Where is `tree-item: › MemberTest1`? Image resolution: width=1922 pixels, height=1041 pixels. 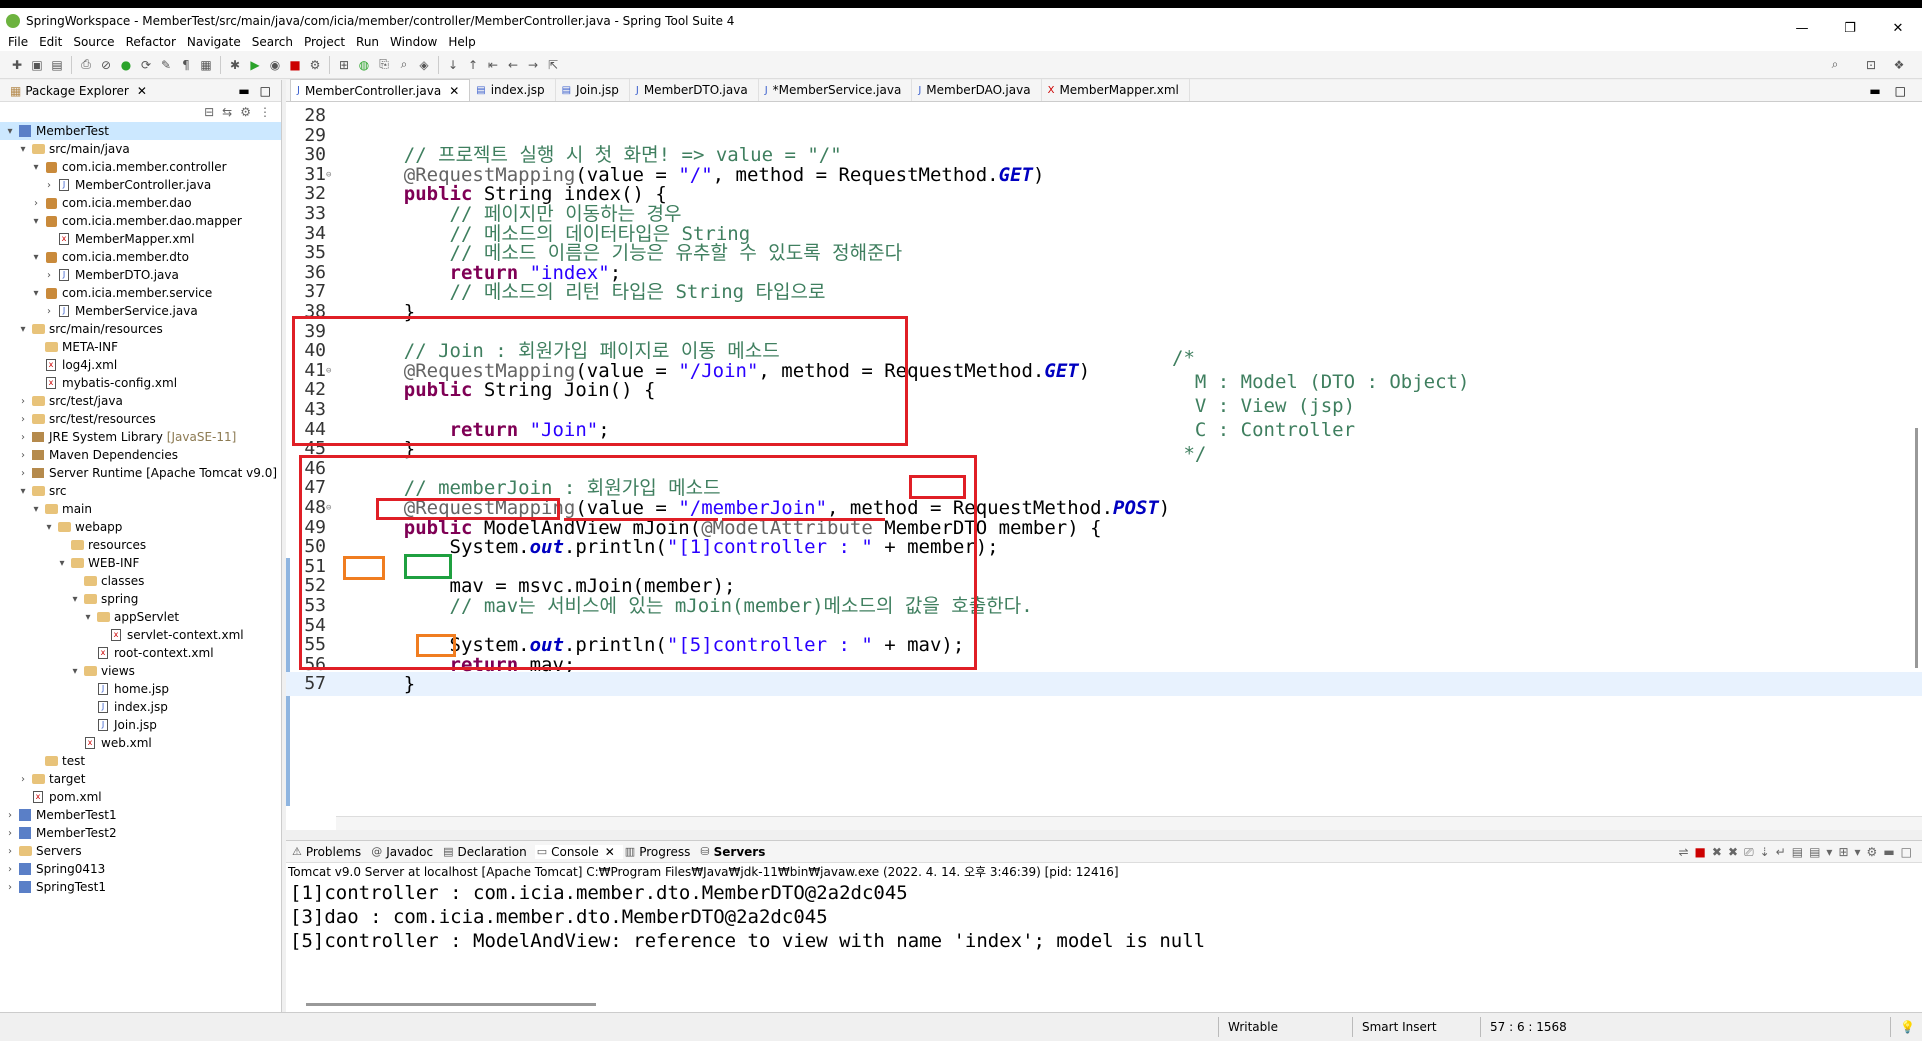 tree-item: › MemberTest1 is located at coordinates (140, 815).